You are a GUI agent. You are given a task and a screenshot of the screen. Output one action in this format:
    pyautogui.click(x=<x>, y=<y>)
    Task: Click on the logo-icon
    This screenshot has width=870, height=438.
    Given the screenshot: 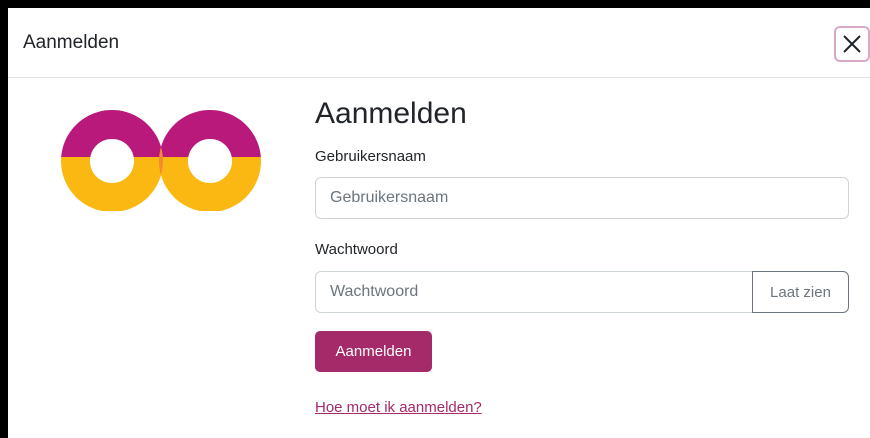 What is the action you would take?
    pyautogui.click(x=161, y=159)
    